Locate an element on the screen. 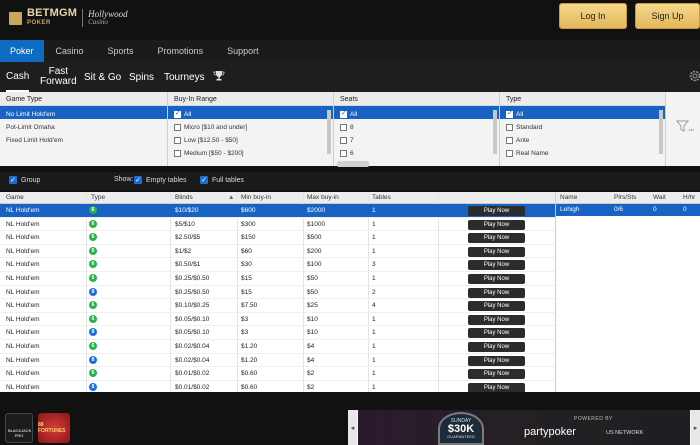  table-row: NL Hold'em 6 $0.05/$0.10 $3 $10 1 Play Now is located at coordinates (277, 320).